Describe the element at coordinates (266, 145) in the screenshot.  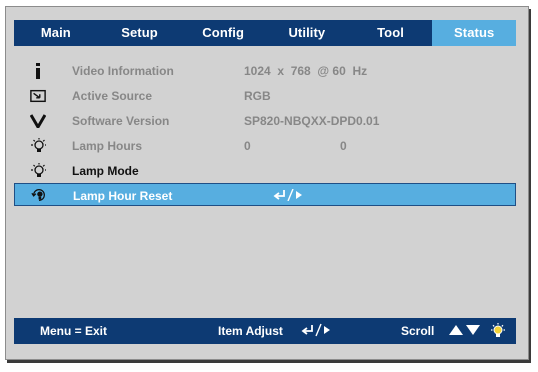
I see `menu-row-lamp-hours: Lamp Hours 0 0` at that location.